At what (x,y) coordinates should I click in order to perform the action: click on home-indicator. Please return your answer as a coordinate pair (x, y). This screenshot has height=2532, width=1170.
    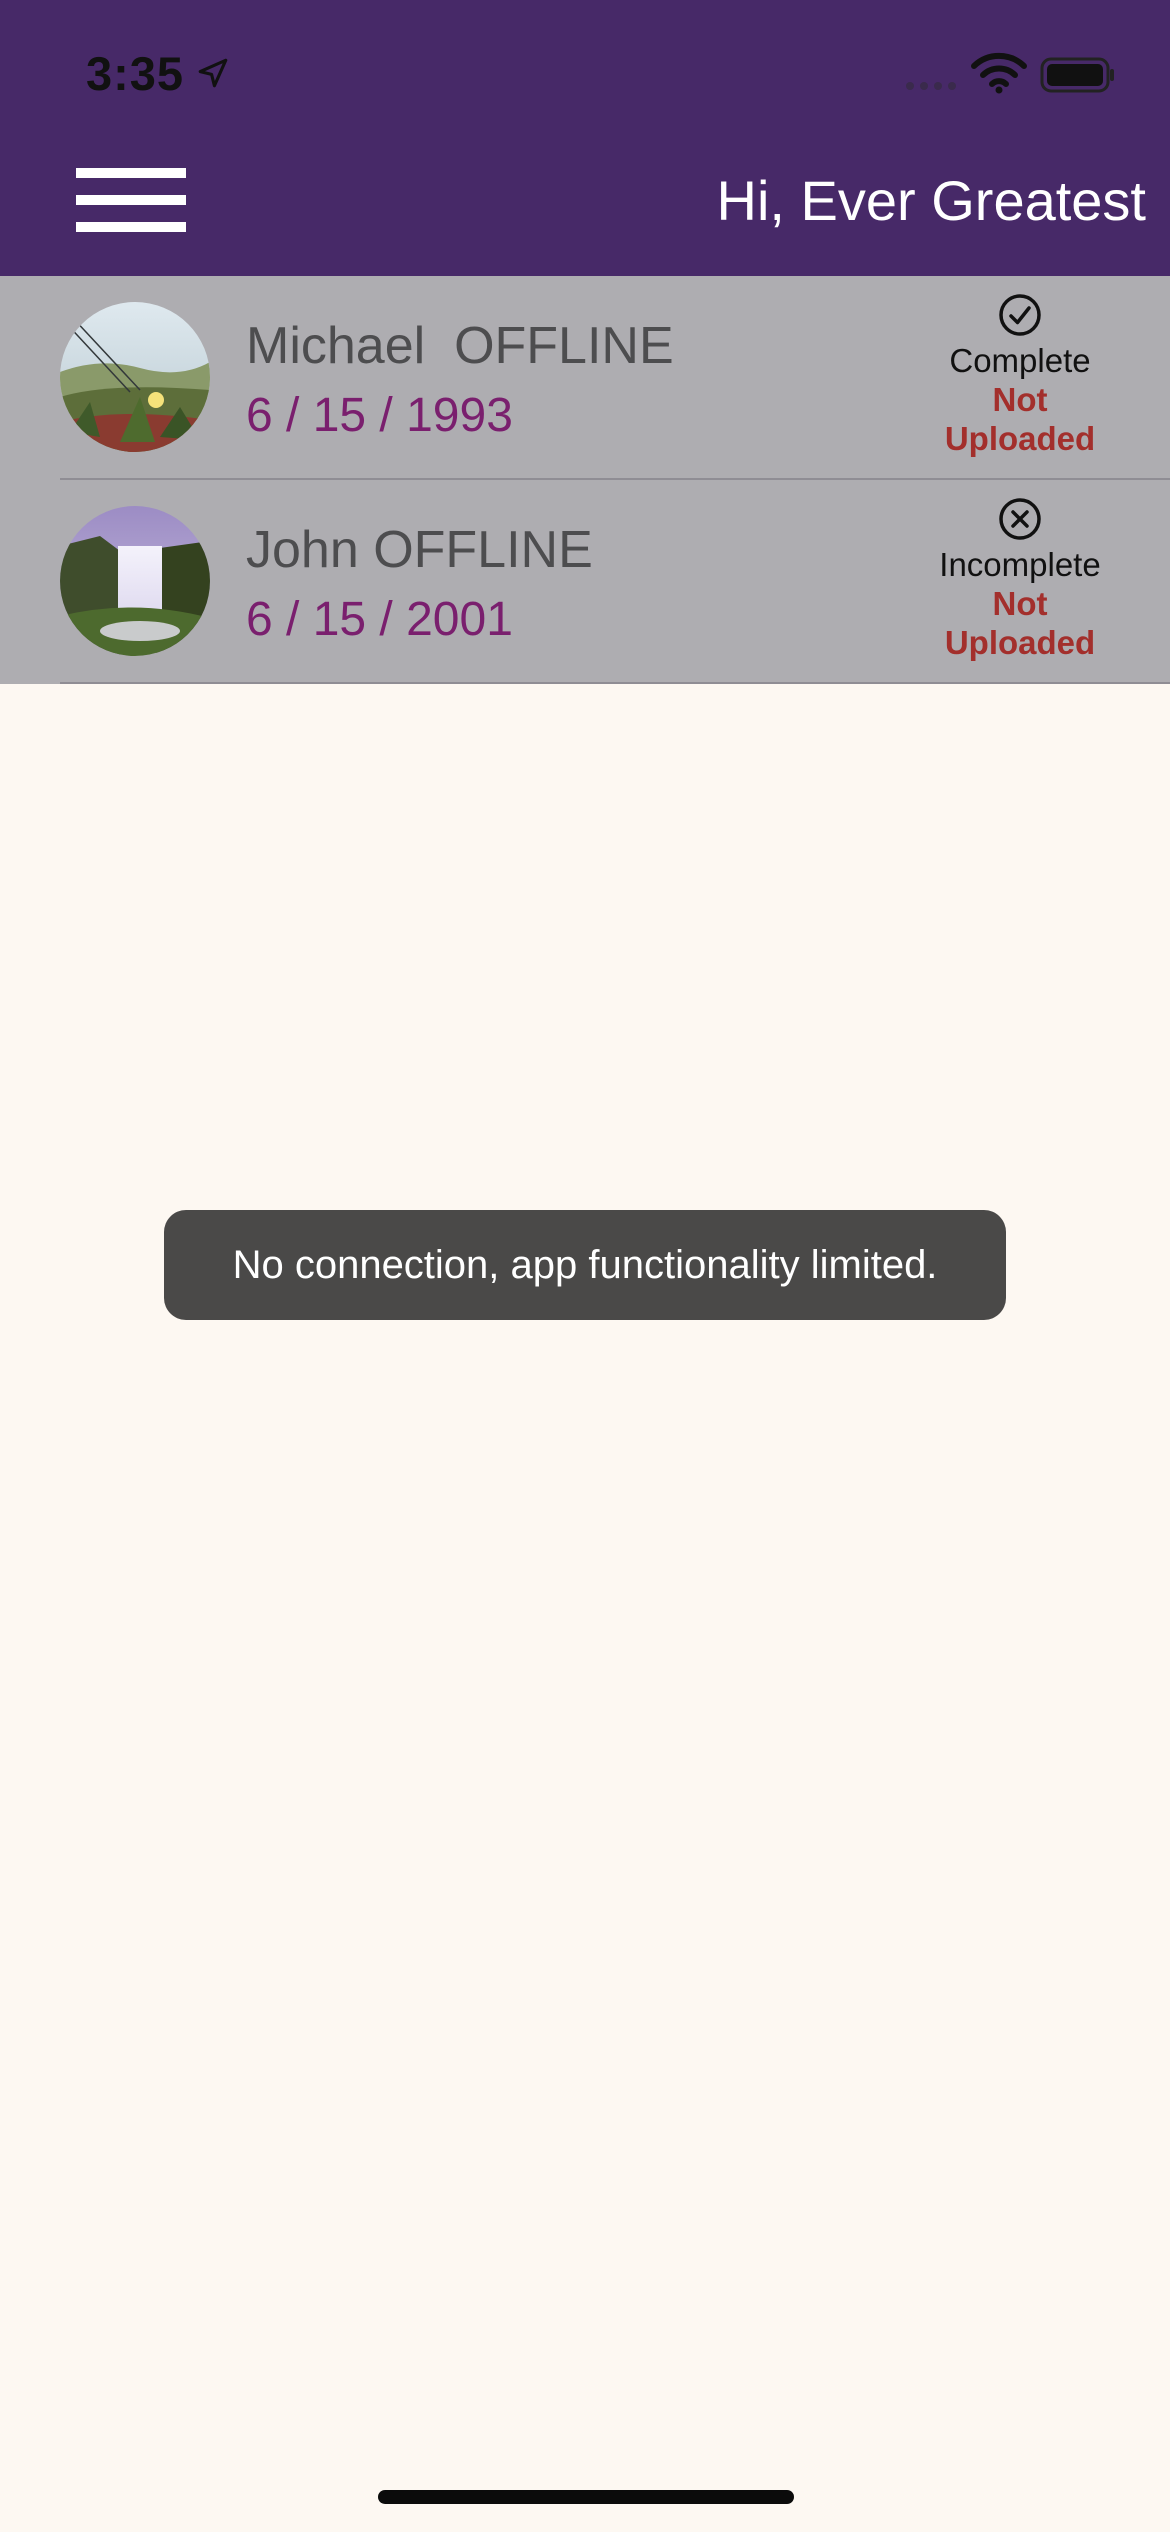
    Looking at the image, I should click on (586, 2497).